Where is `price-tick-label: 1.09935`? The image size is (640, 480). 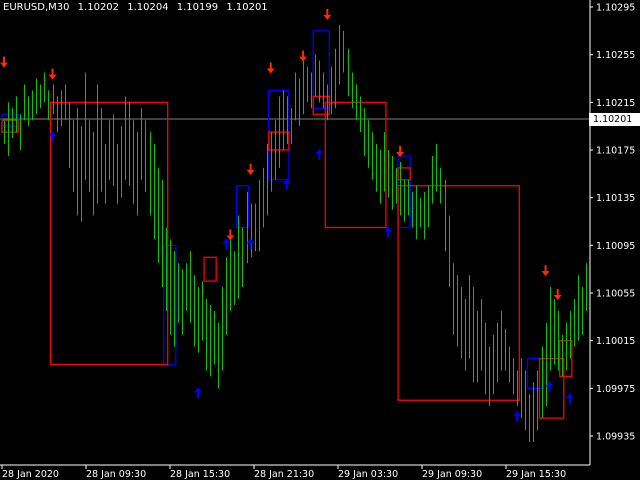
price-tick-label: 1.09935 is located at coordinates (615, 437).